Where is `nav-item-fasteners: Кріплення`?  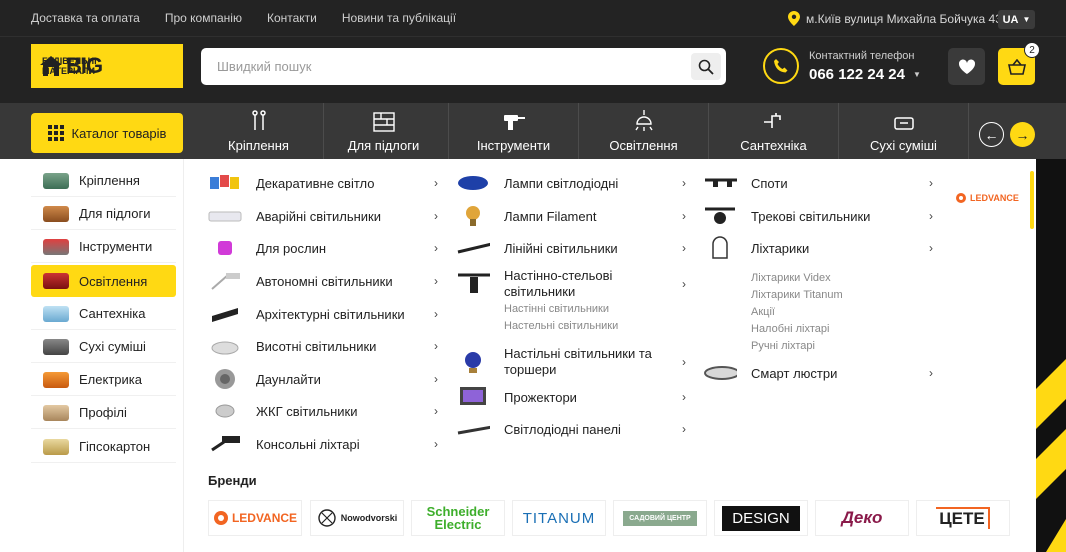 nav-item-fasteners: Кріплення is located at coordinates (259, 131).